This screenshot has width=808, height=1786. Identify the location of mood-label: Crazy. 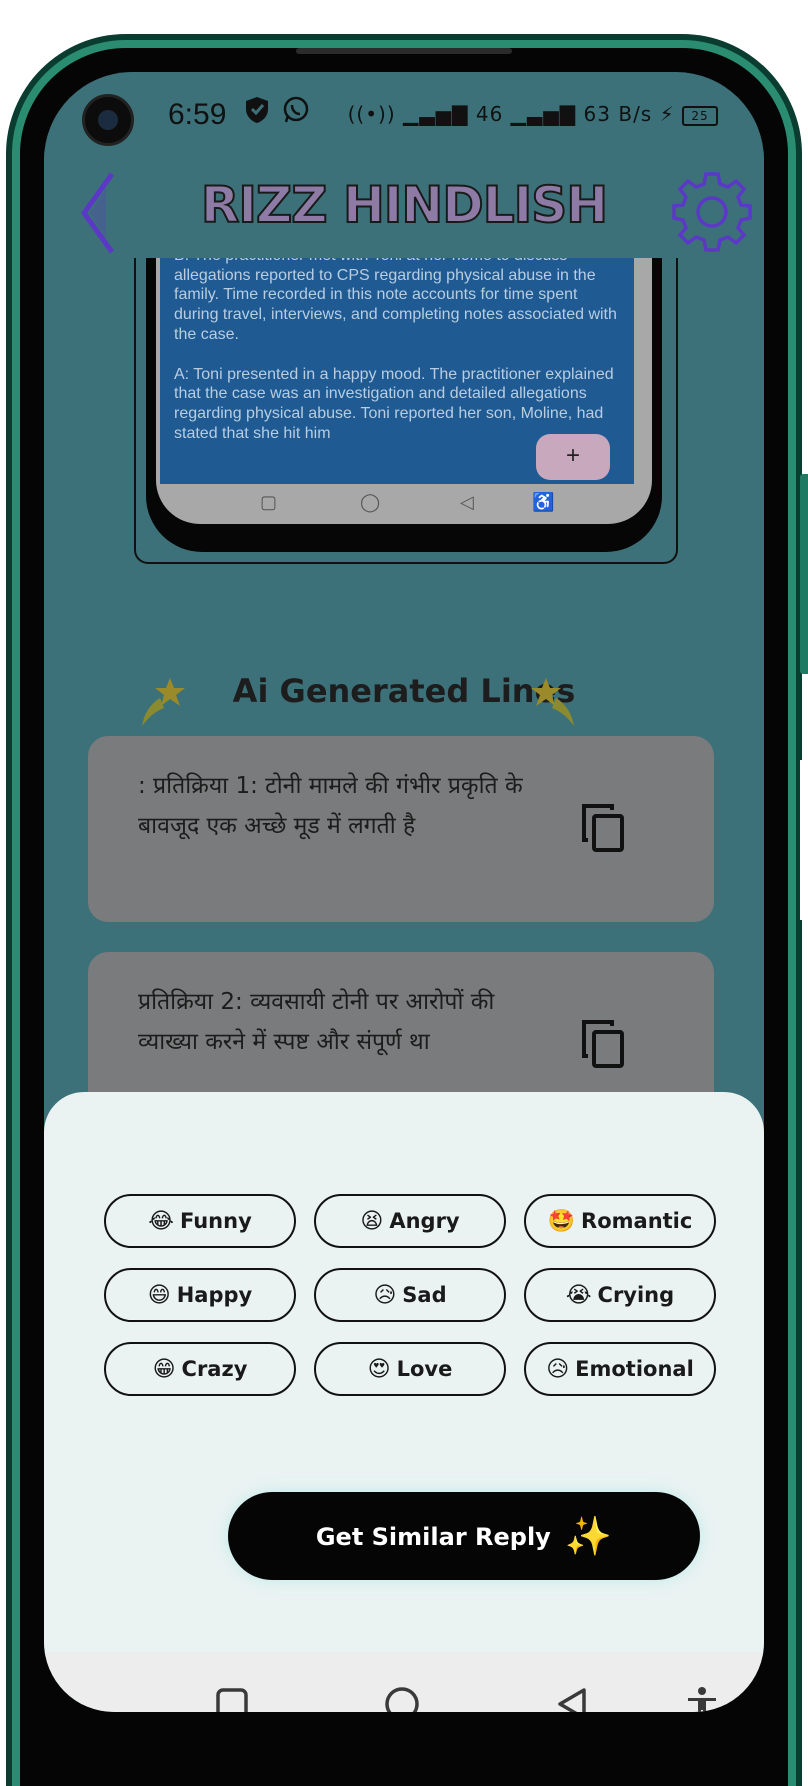
(214, 1369).